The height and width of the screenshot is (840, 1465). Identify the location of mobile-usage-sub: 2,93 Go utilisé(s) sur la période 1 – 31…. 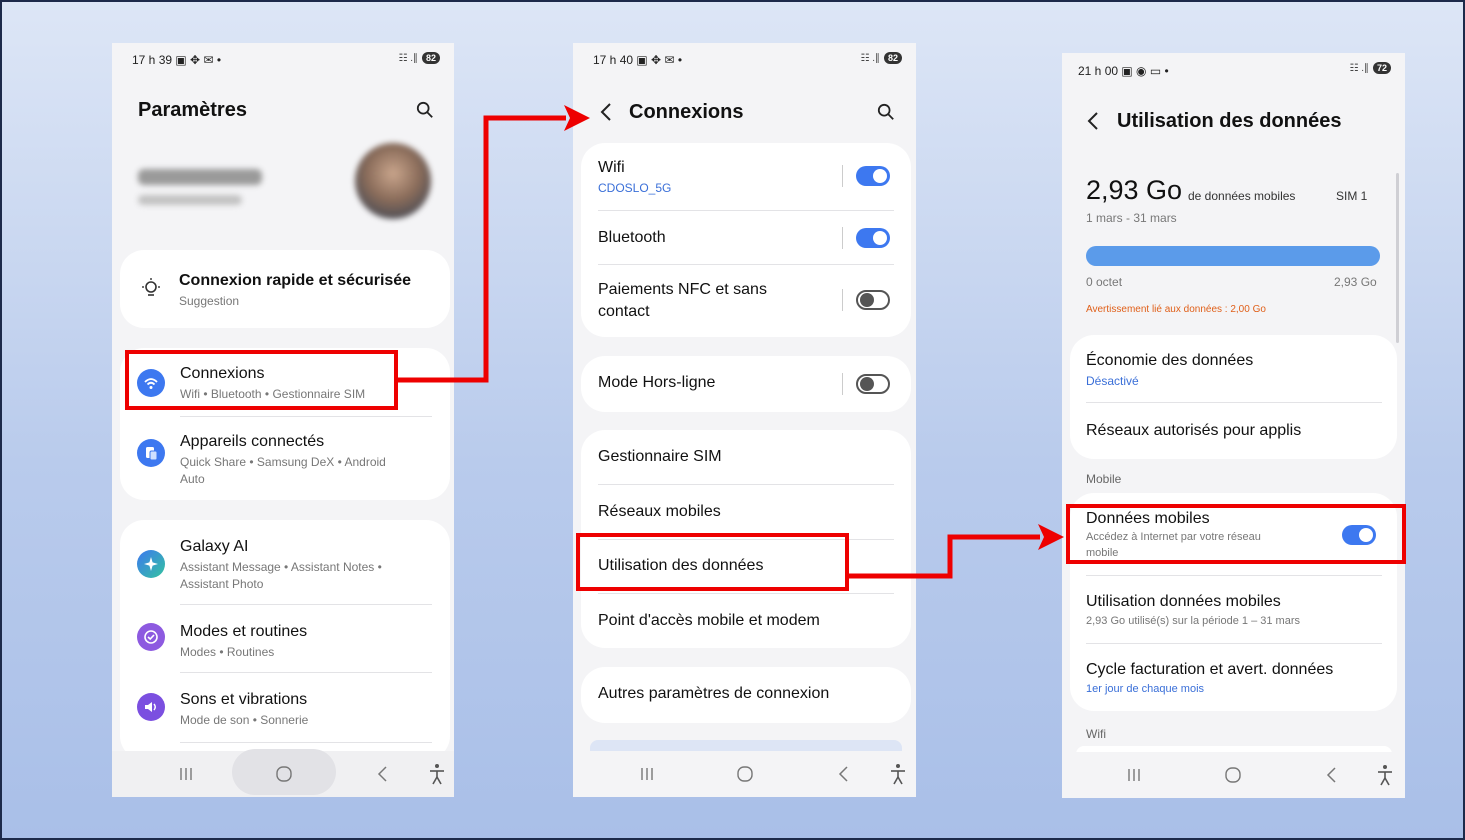
(1193, 621).